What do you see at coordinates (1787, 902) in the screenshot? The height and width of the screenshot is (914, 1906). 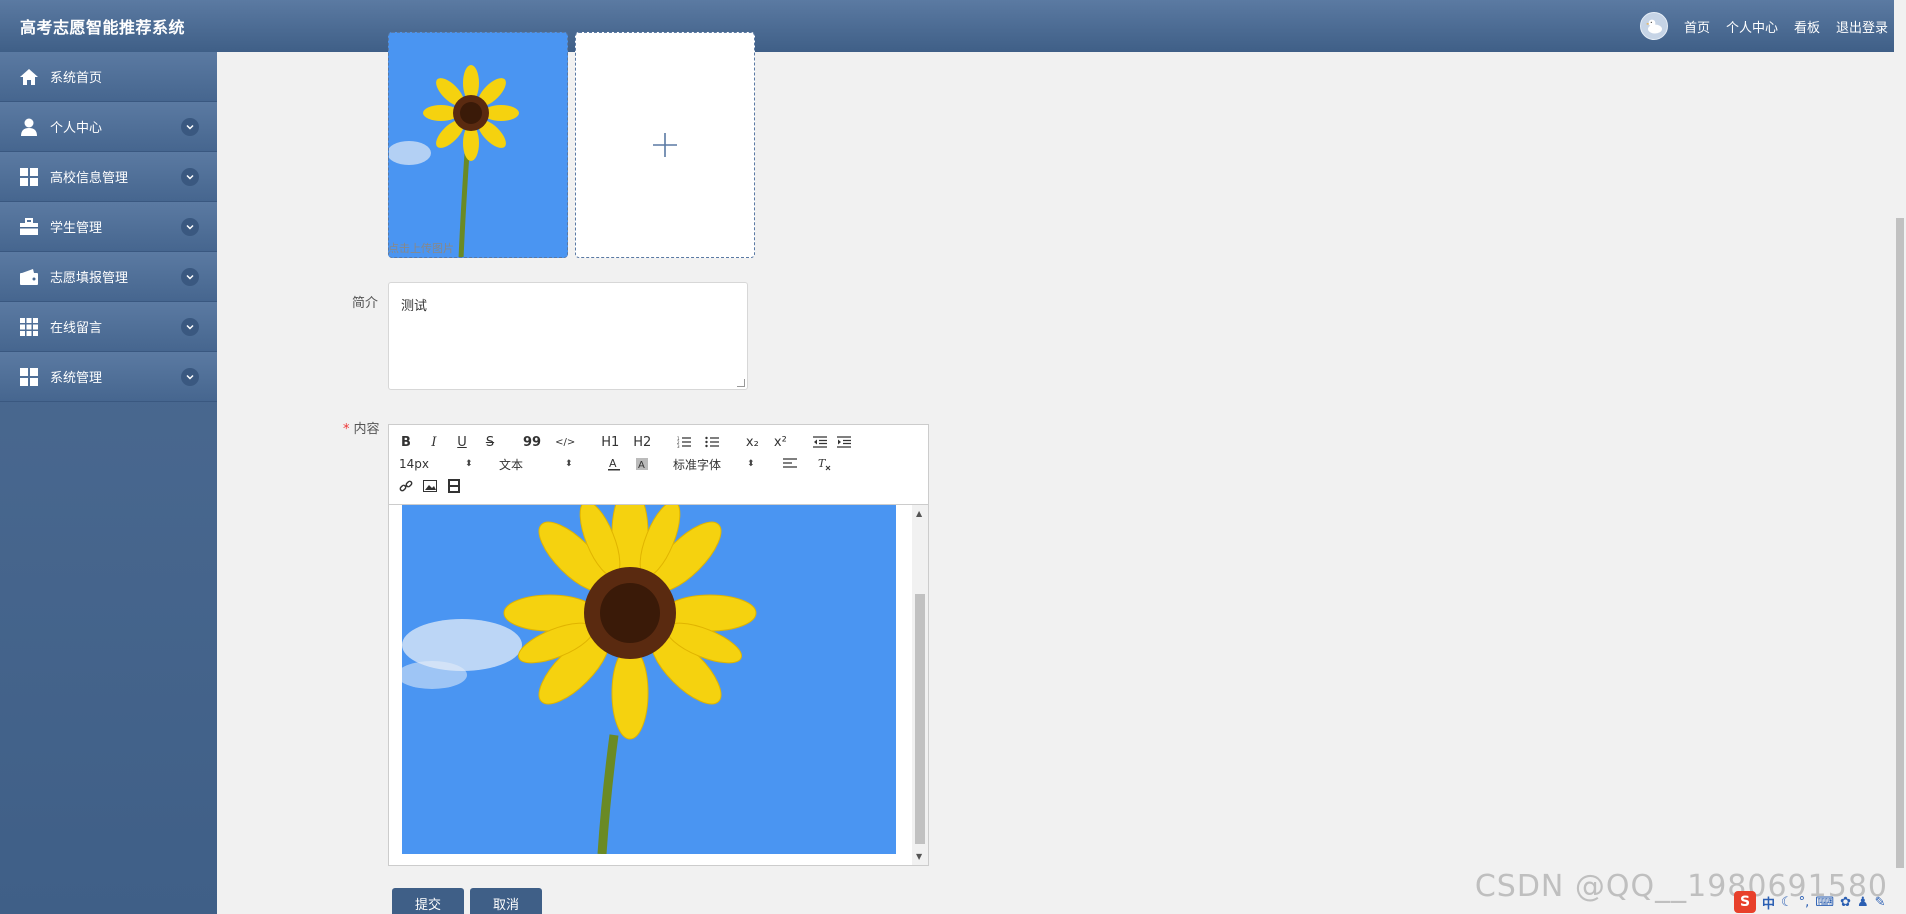 I see `moon-icon: ☾` at bounding box center [1787, 902].